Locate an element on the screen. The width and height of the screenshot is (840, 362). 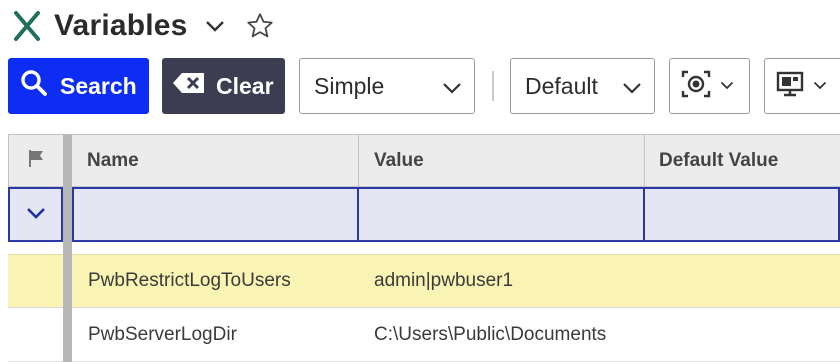
search-mode-select: Simple is located at coordinates (387, 86).